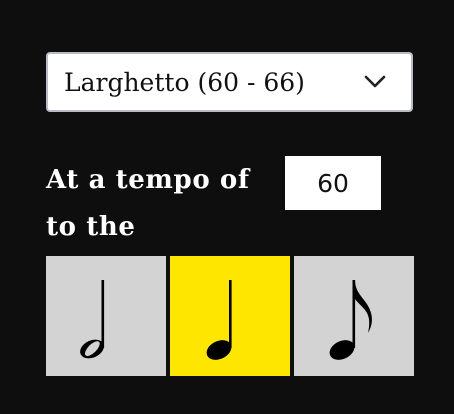 This screenshot has width=454, height=414. What do you see at coordinates (91, 227) in the screenshot?
I see `note-prompt-label: to the` at bounding box center [91, 227].